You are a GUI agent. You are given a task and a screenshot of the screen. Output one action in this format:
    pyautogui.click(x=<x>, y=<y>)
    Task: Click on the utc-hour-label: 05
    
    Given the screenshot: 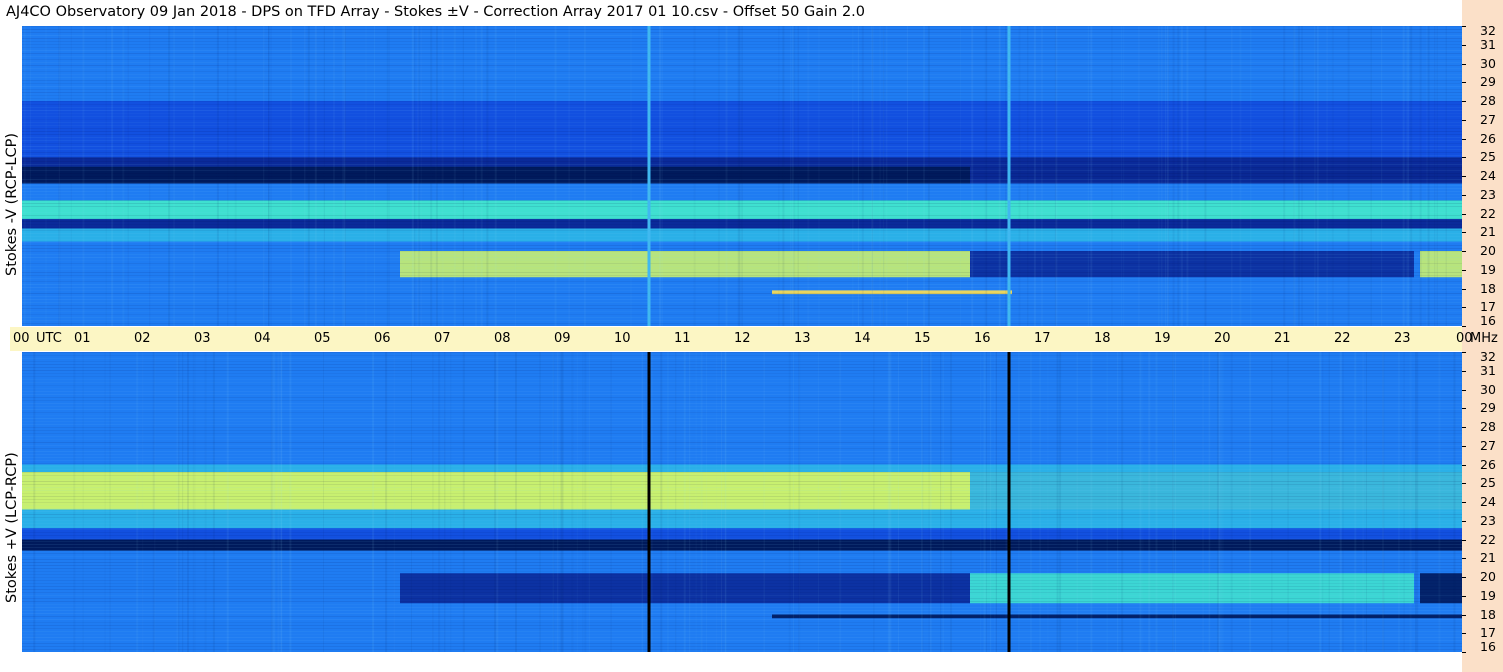 What is the action you would take?
    pyautogui.click(x=322, y=338)
    